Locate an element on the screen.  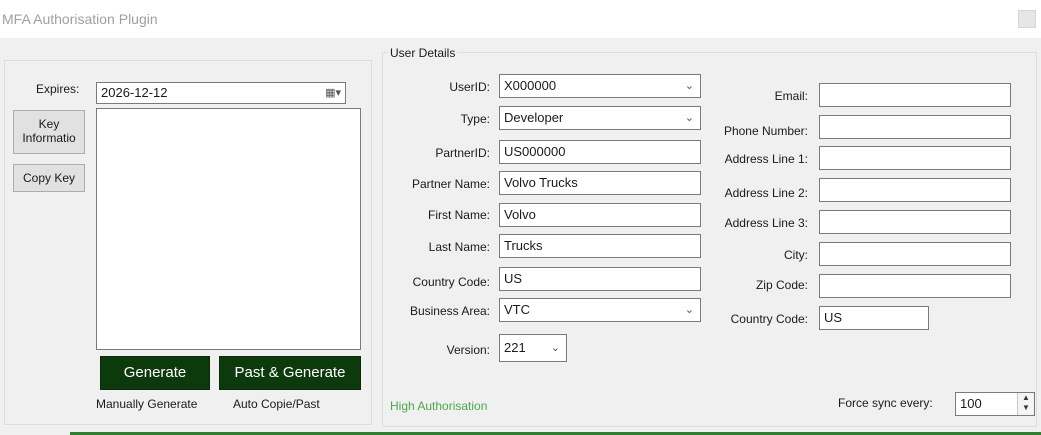
email-label: Email: is located at coordinates (791, 96).